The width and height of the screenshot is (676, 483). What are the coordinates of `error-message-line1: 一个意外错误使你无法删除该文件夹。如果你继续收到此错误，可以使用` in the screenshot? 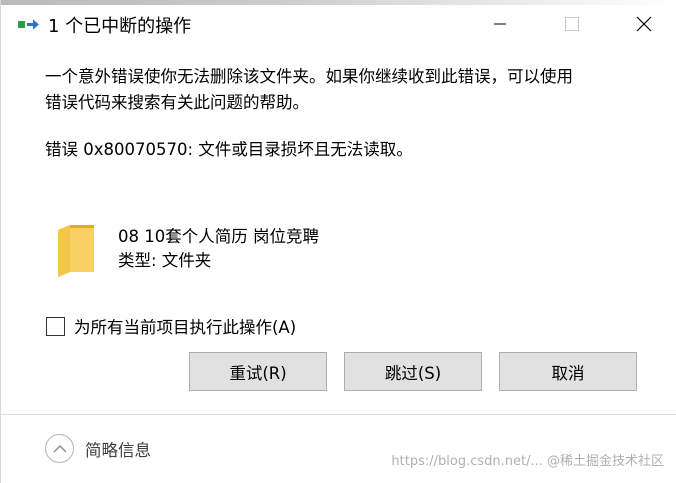 It's located at (309, 76).